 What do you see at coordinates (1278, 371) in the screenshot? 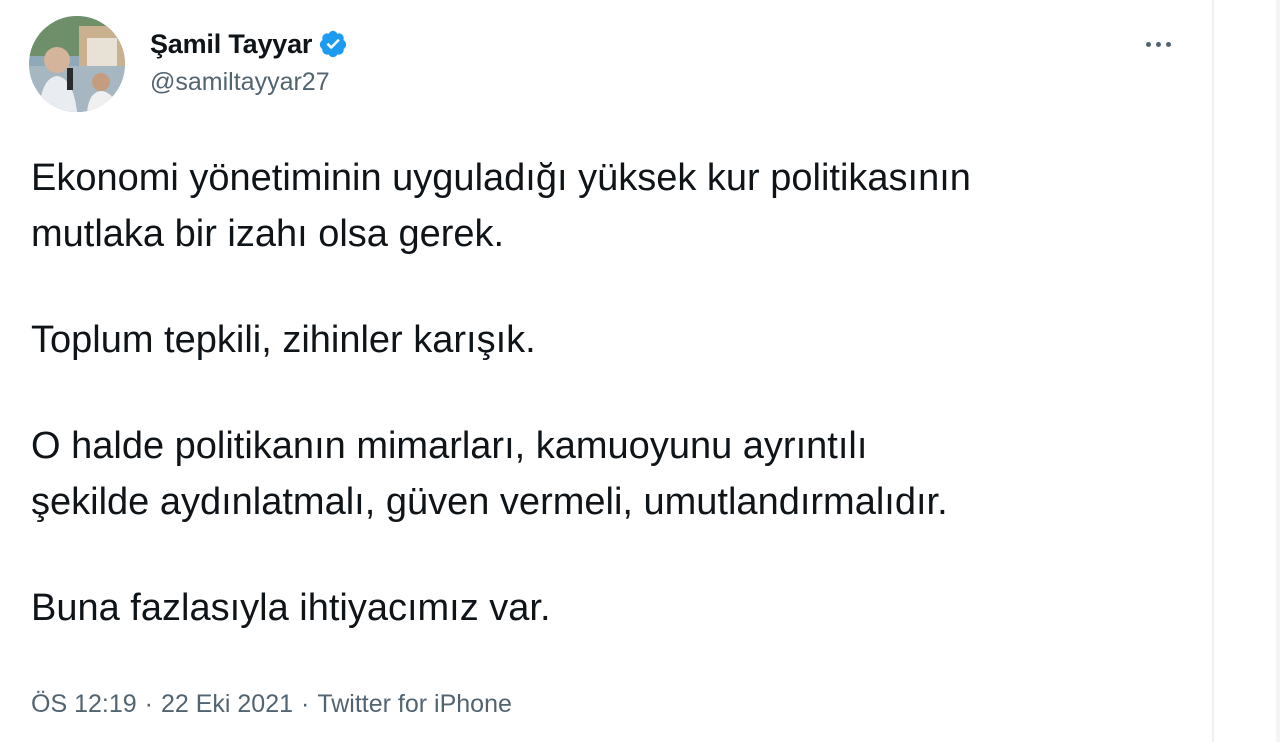
I see `side-panel-edge` at bounding box center [1278, 371].